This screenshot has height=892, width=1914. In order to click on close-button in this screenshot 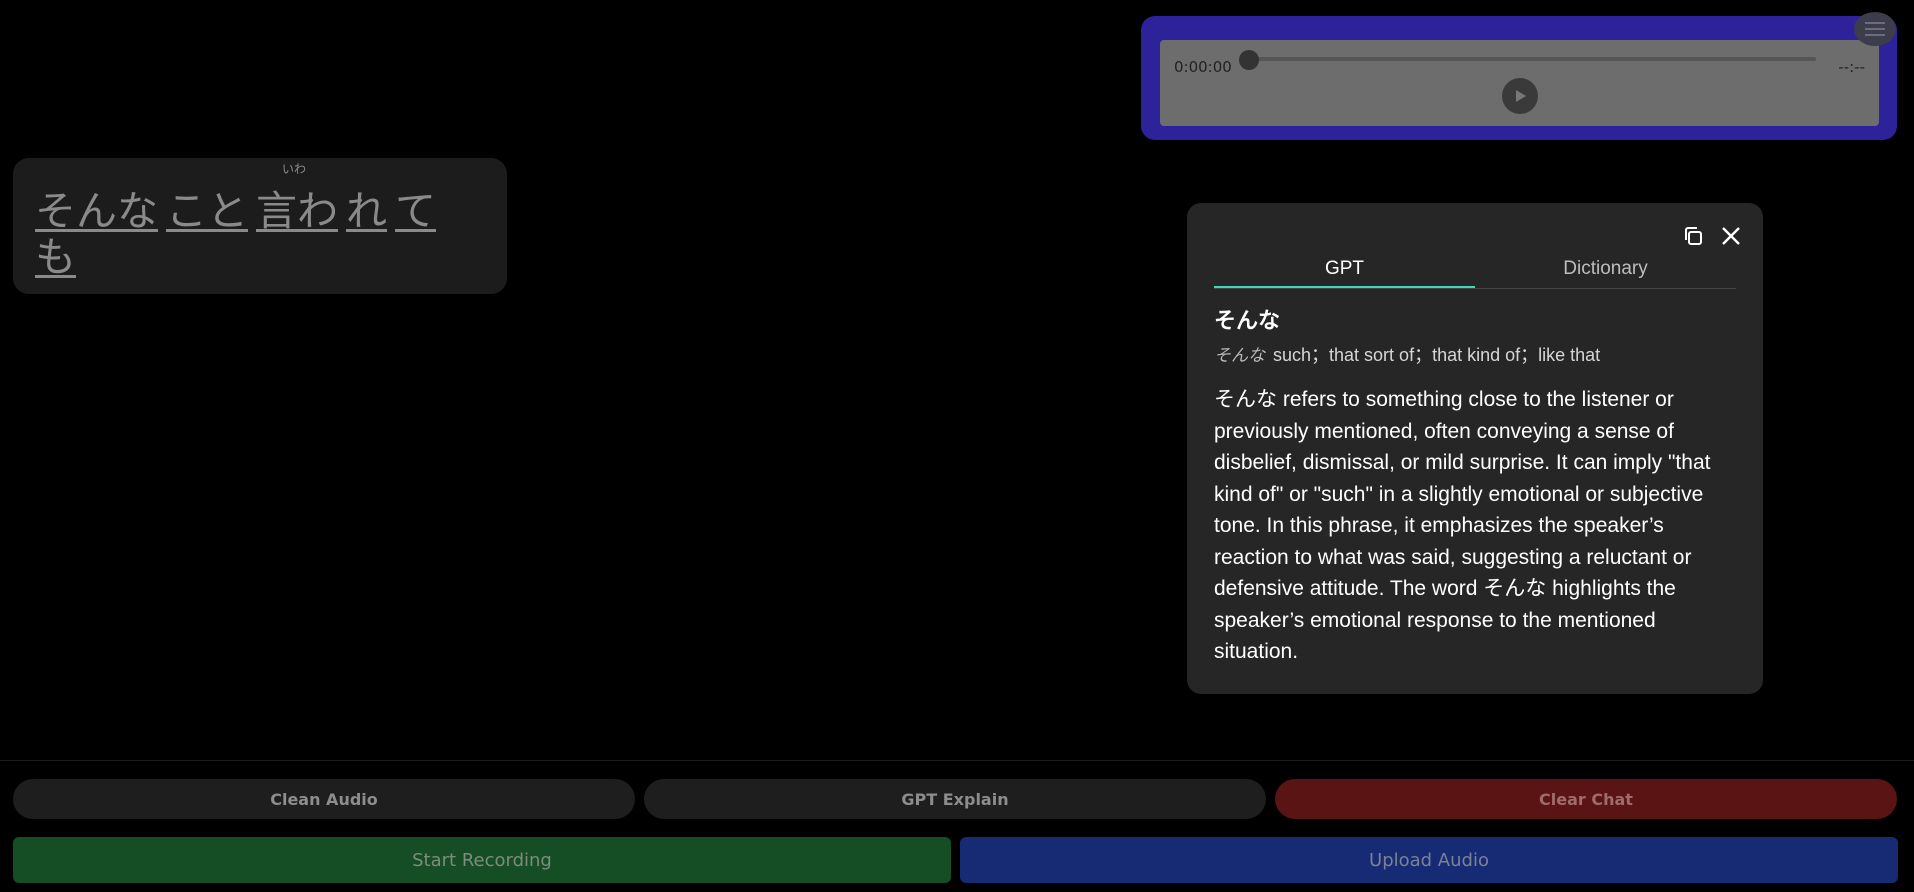, I will do `click(1731, 236)`.